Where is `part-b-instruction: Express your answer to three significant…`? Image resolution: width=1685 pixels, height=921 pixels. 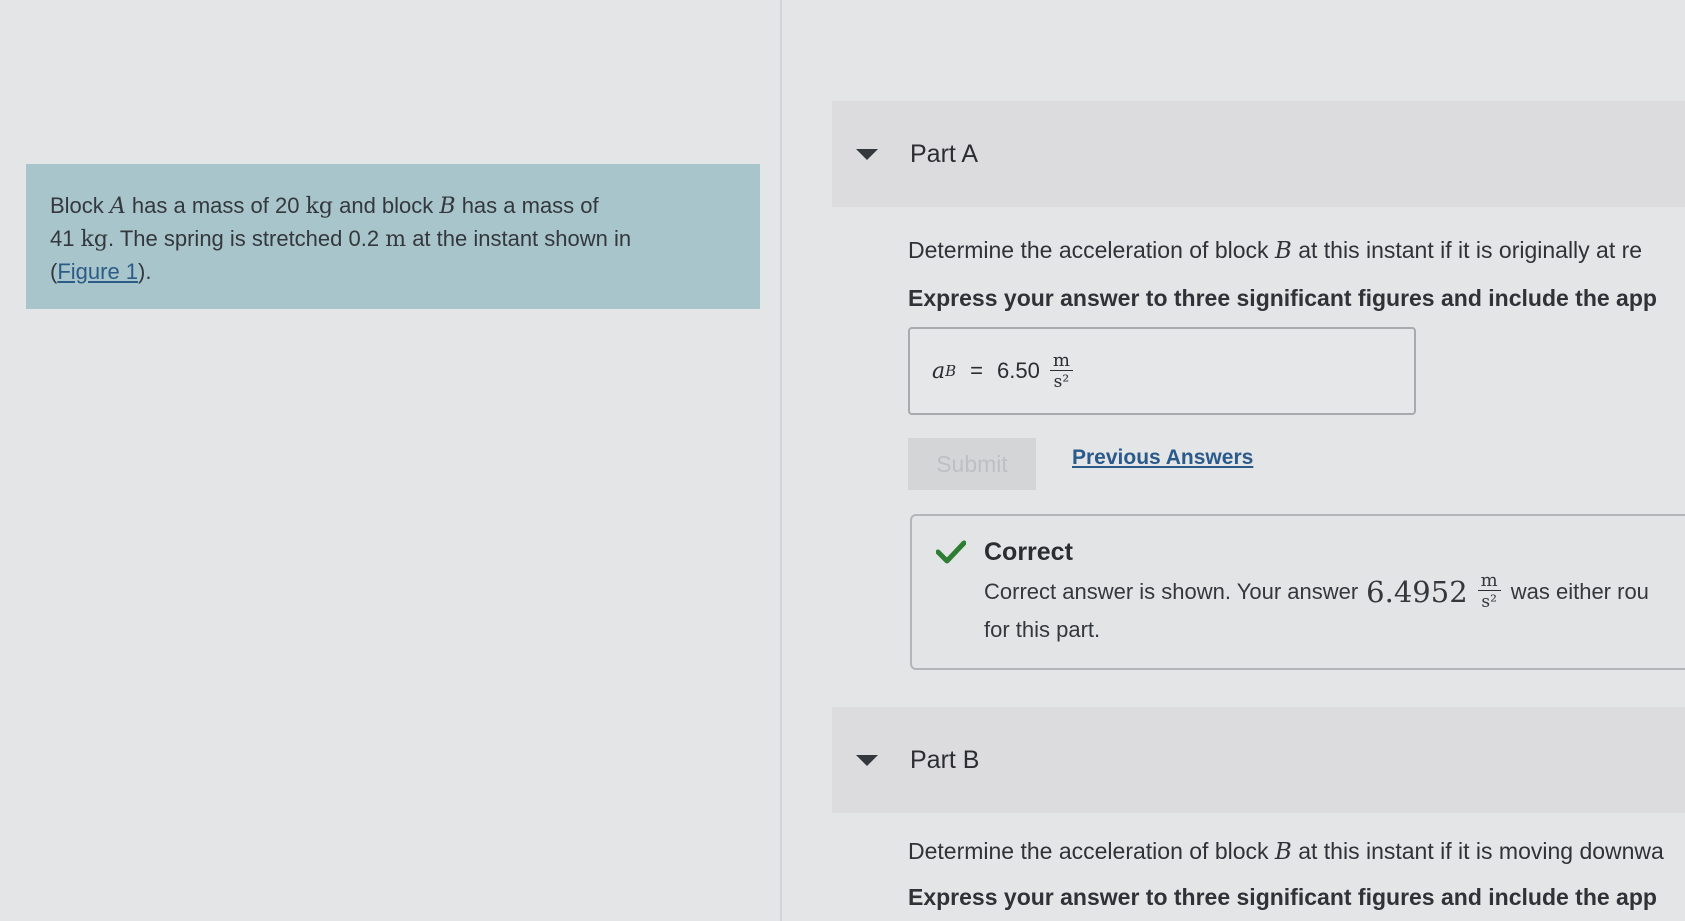 part-b-instruction: Express your answer to three significant… is located at coordinates (1282, 897).